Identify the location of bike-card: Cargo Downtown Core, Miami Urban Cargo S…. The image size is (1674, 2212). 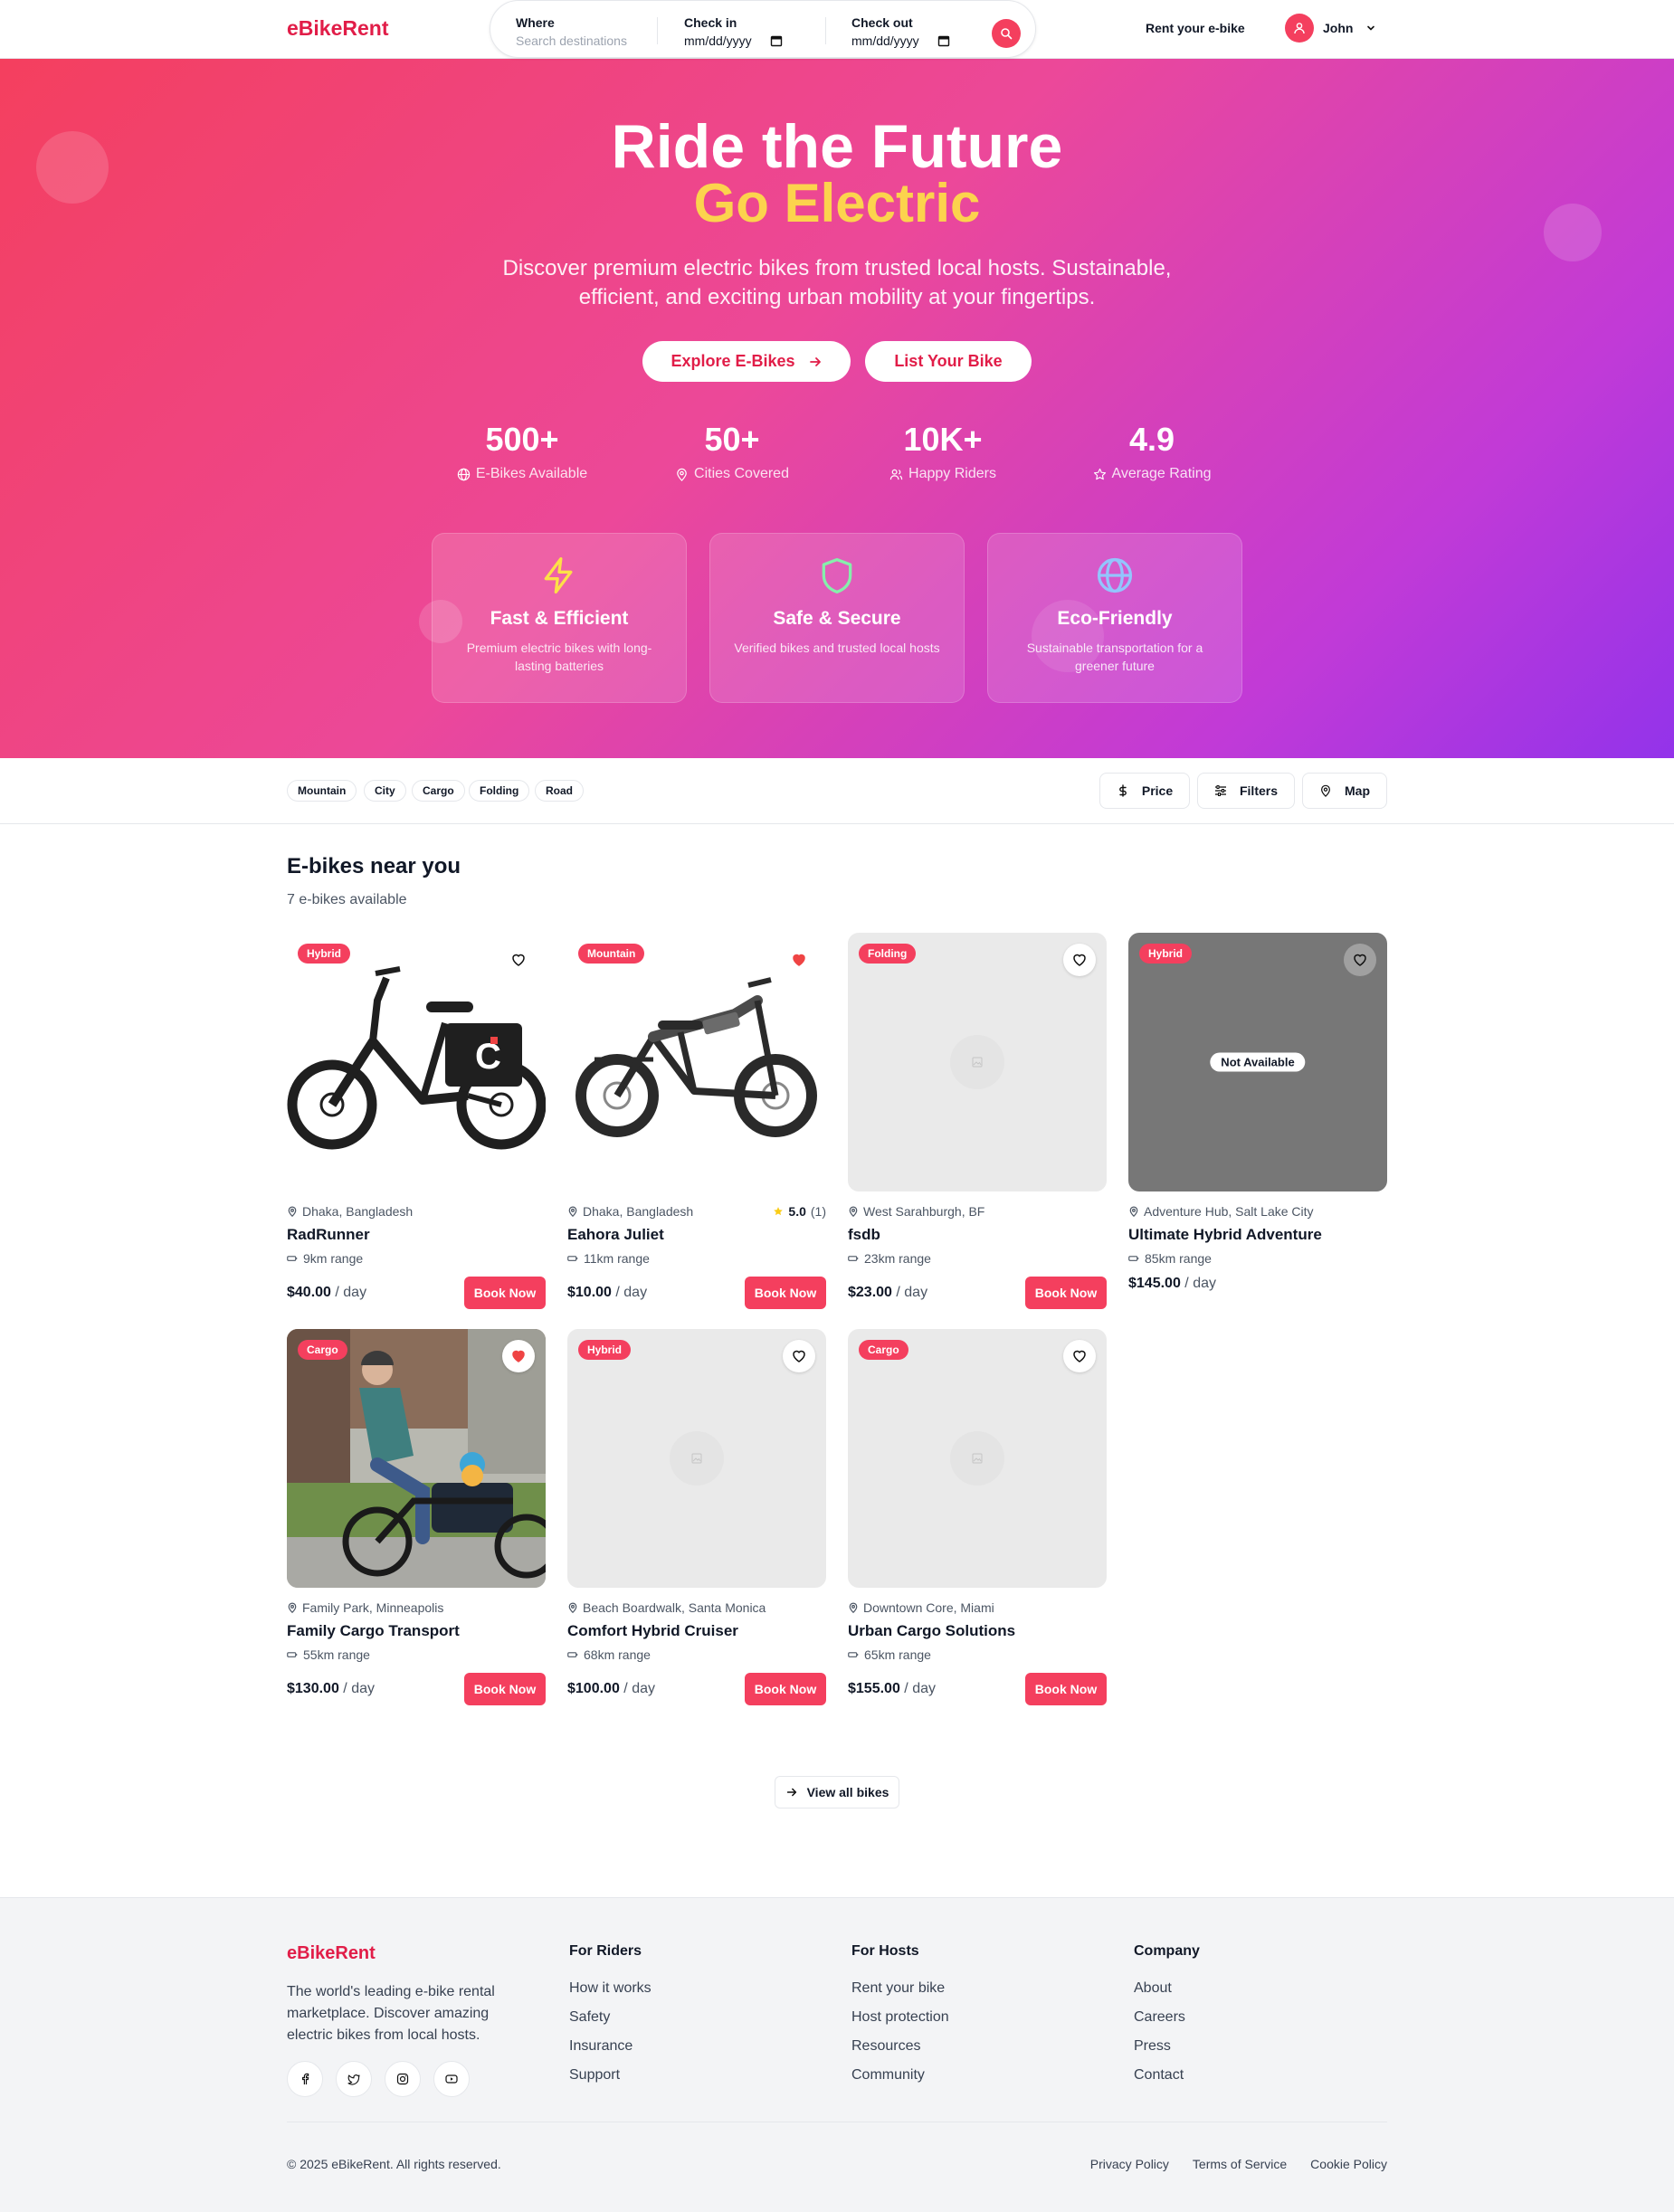
(977, 1517).